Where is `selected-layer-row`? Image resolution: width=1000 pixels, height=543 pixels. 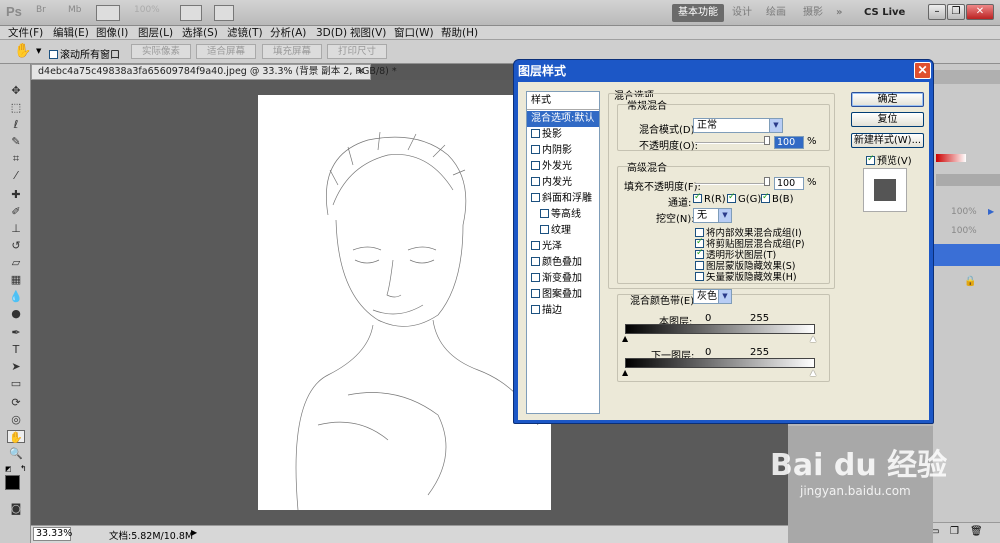 selected-layer-row is located at coordinates (966, 255).